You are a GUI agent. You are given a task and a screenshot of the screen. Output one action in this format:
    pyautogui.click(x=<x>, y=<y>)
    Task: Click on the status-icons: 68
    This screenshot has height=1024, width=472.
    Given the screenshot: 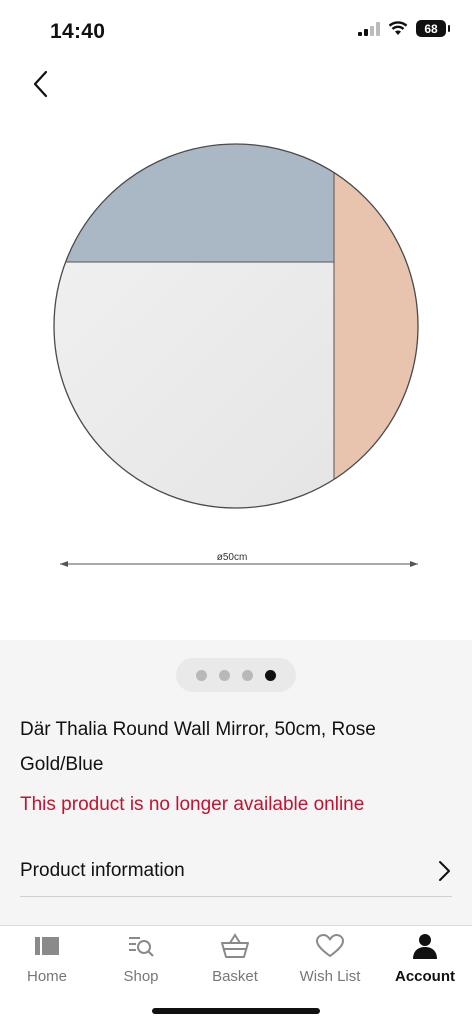 What is the action you would take?
    pyautogui.click(x=404, y=28)
    